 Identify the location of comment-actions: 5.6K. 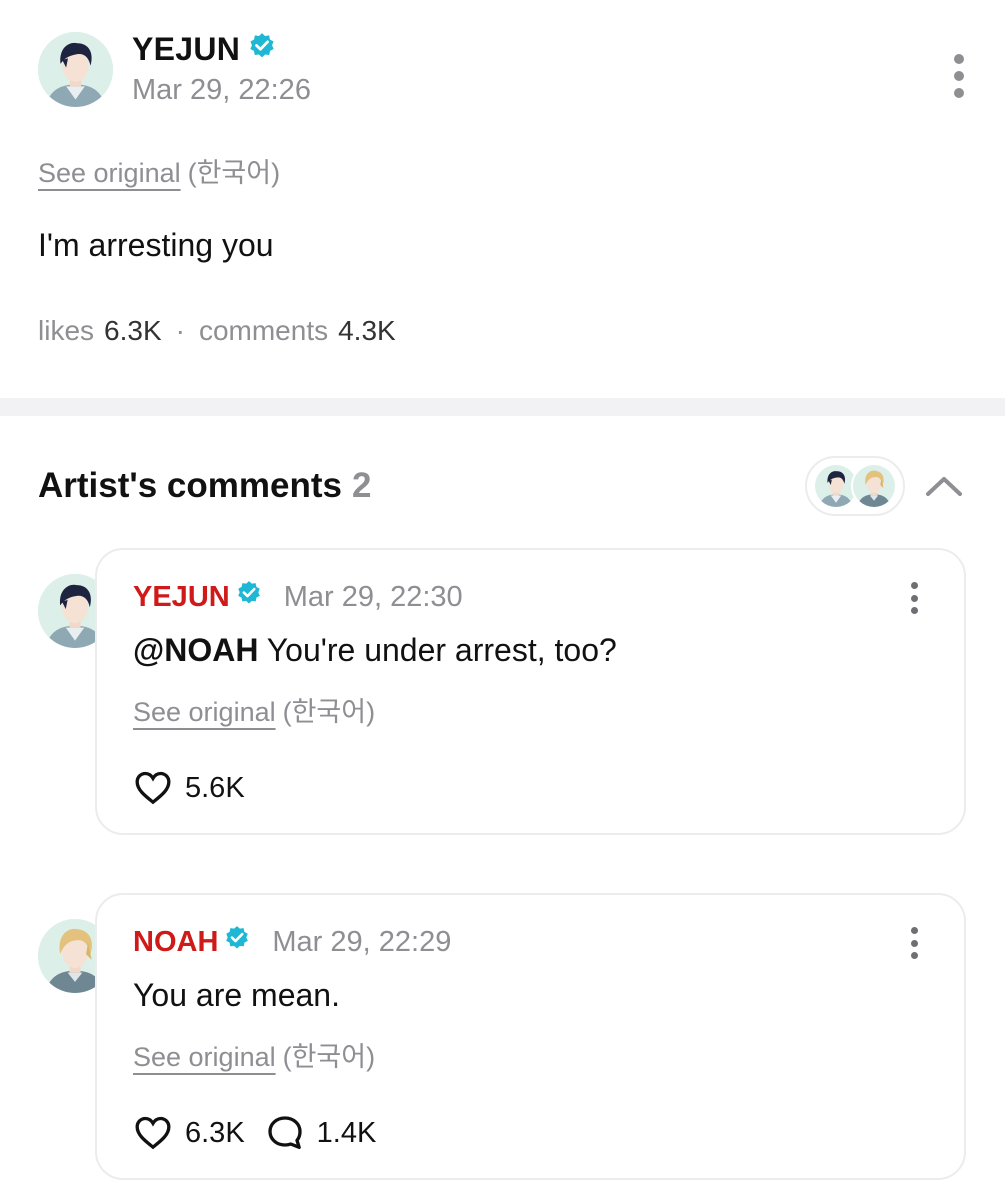
(189, 788).